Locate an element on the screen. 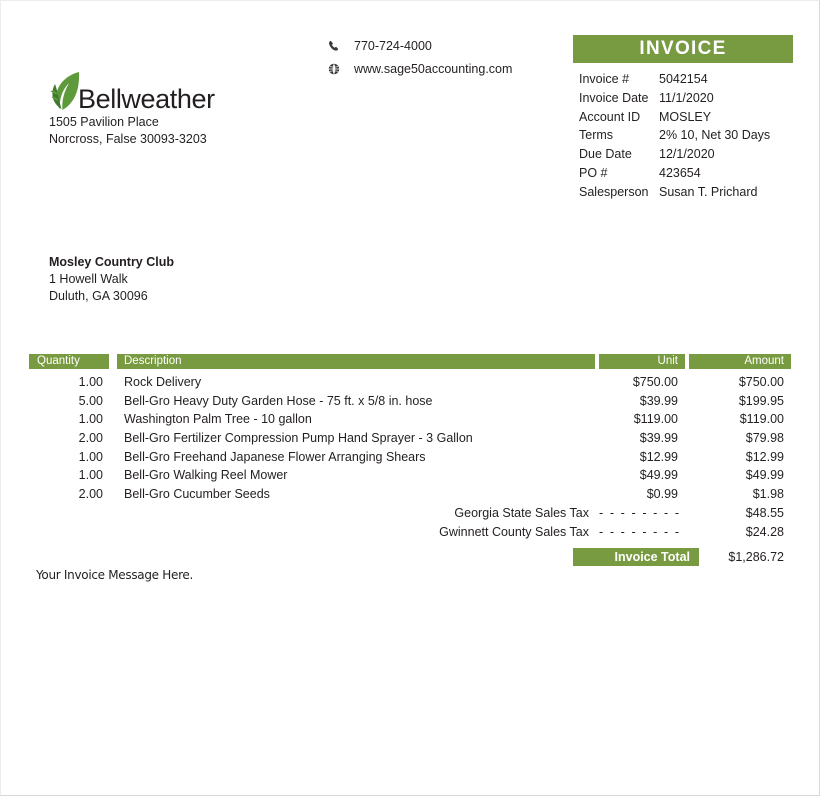 The image size is (820, 796). table-row: 2.00 Bell-Gro Cucumber Seeds $0.99 $1.98 is located at coordinates (410, 494).